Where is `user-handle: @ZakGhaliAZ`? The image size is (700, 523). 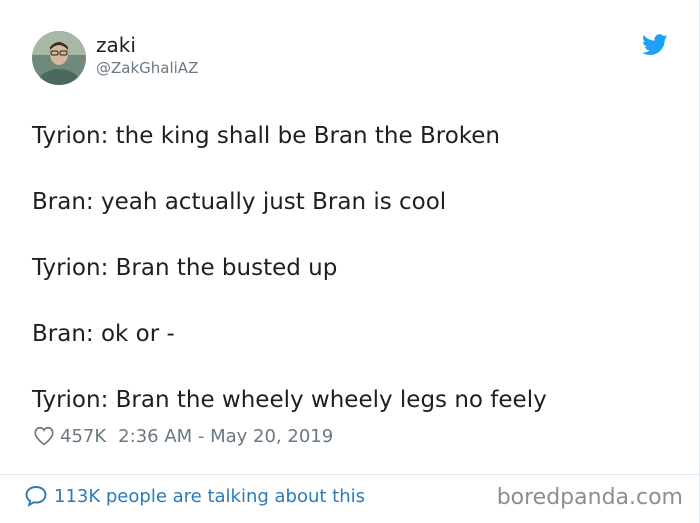
user-handle: @ZakGhaliAZ is located at coordinates (147, 68).